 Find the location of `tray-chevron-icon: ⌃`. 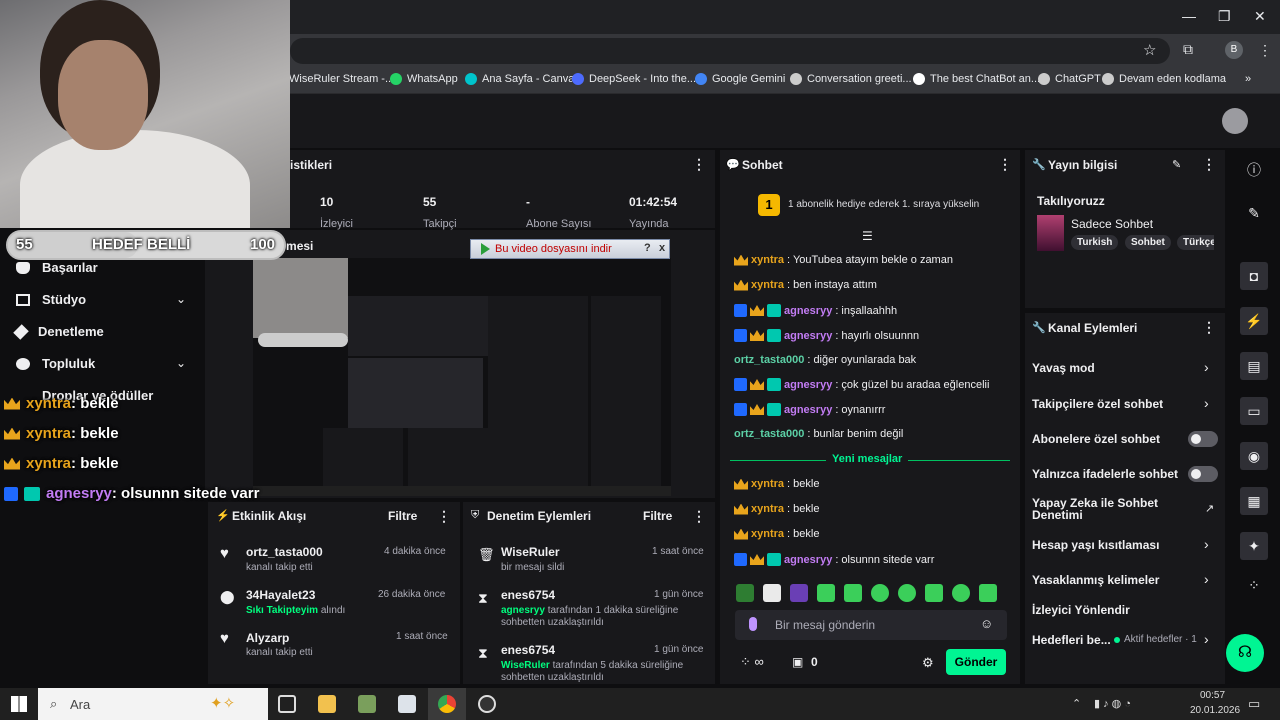

tray-chevron-icon: ⌃ is located at coordinates (1076, 703).